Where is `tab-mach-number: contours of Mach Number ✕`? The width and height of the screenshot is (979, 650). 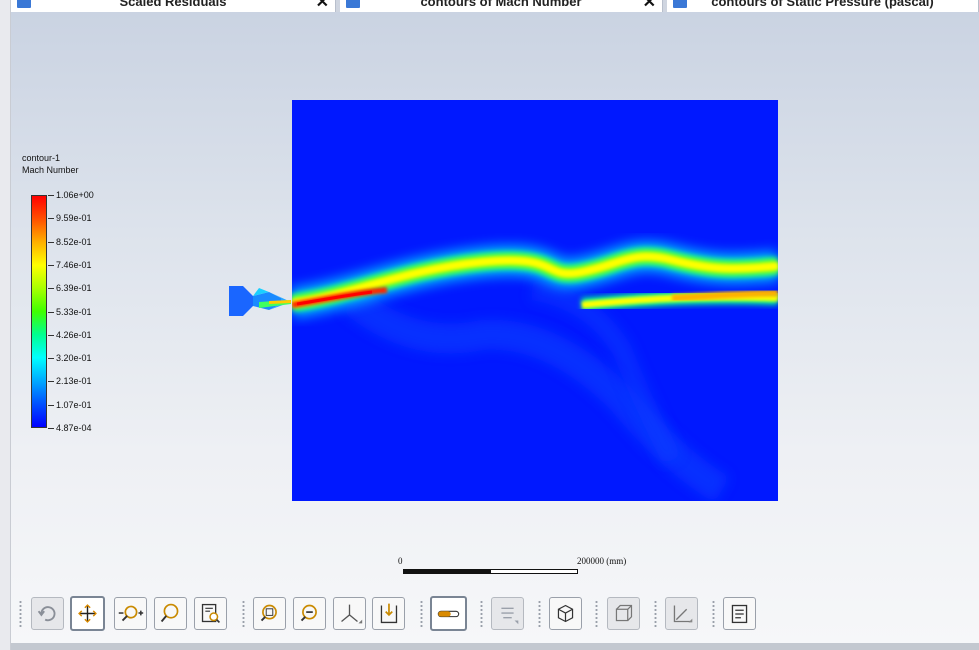
tab-mach-number: contours of Mach Number ✕ is located at coordinates (501, 6).